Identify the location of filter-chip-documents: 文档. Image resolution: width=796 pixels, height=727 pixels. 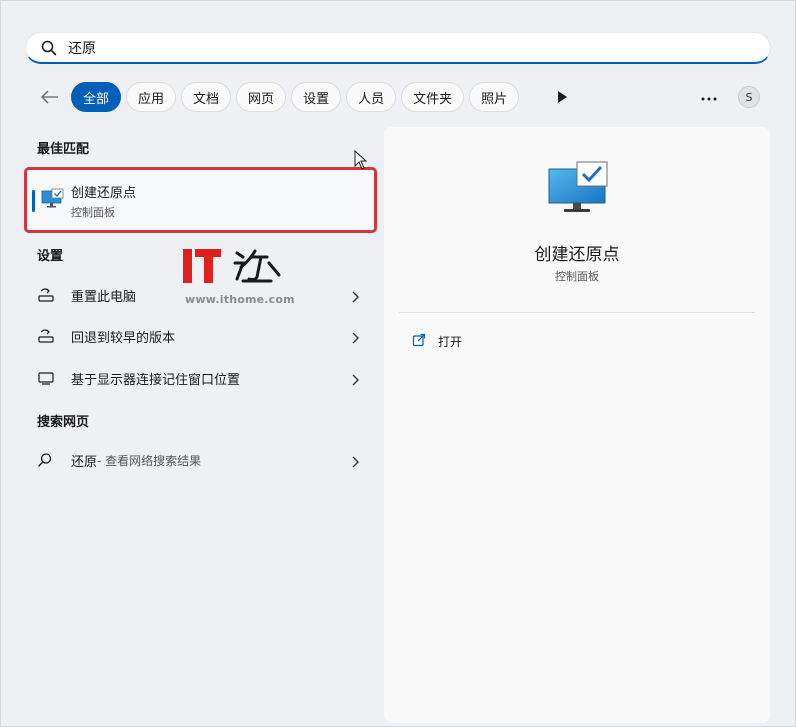
(206, 97).